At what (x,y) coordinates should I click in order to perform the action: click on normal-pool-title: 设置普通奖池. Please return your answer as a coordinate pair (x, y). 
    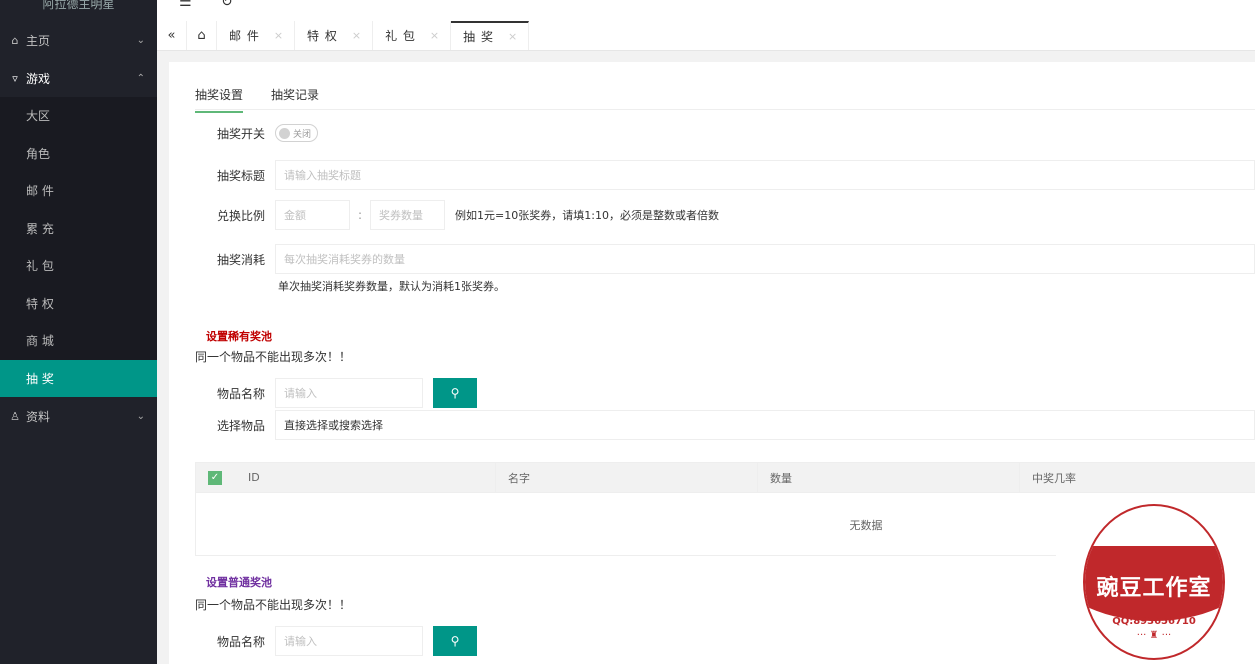
    Looking at the image, I should click on (239, 582).